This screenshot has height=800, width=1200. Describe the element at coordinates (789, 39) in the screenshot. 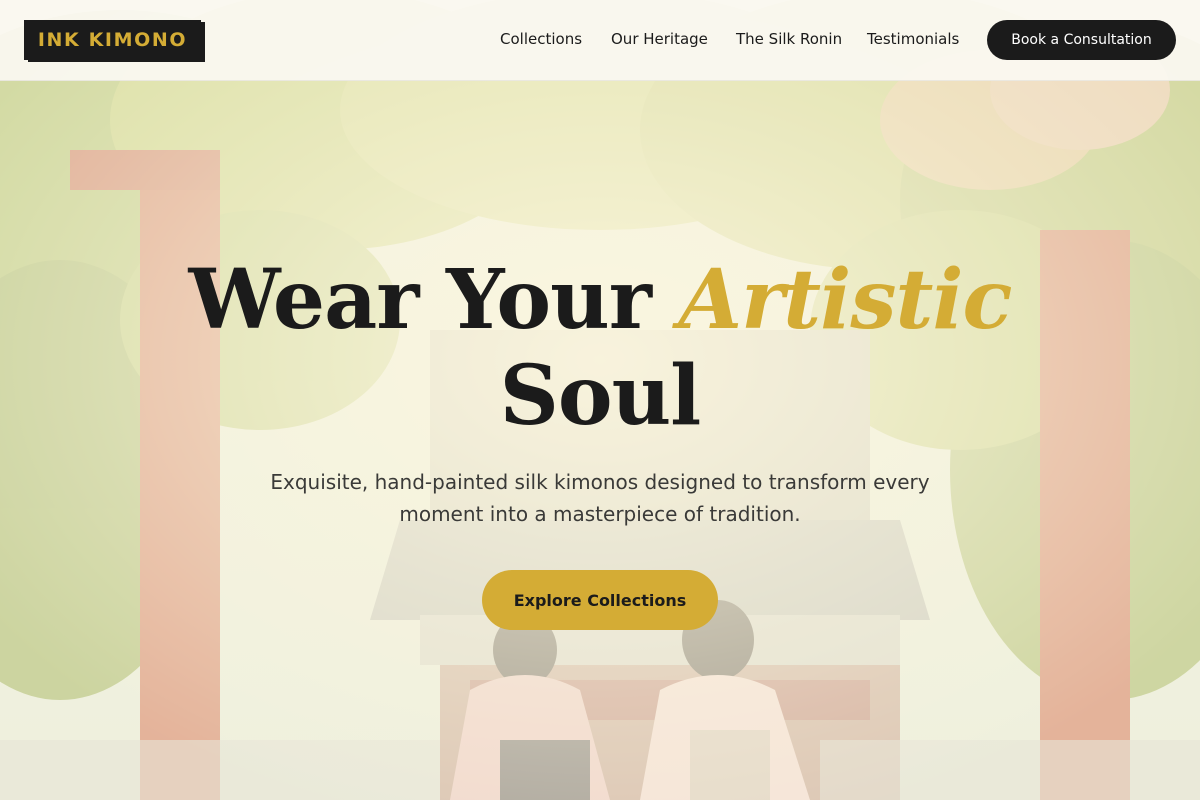

I see `nav-link-the-silk-ronin: The Silk Ronin` at that location.